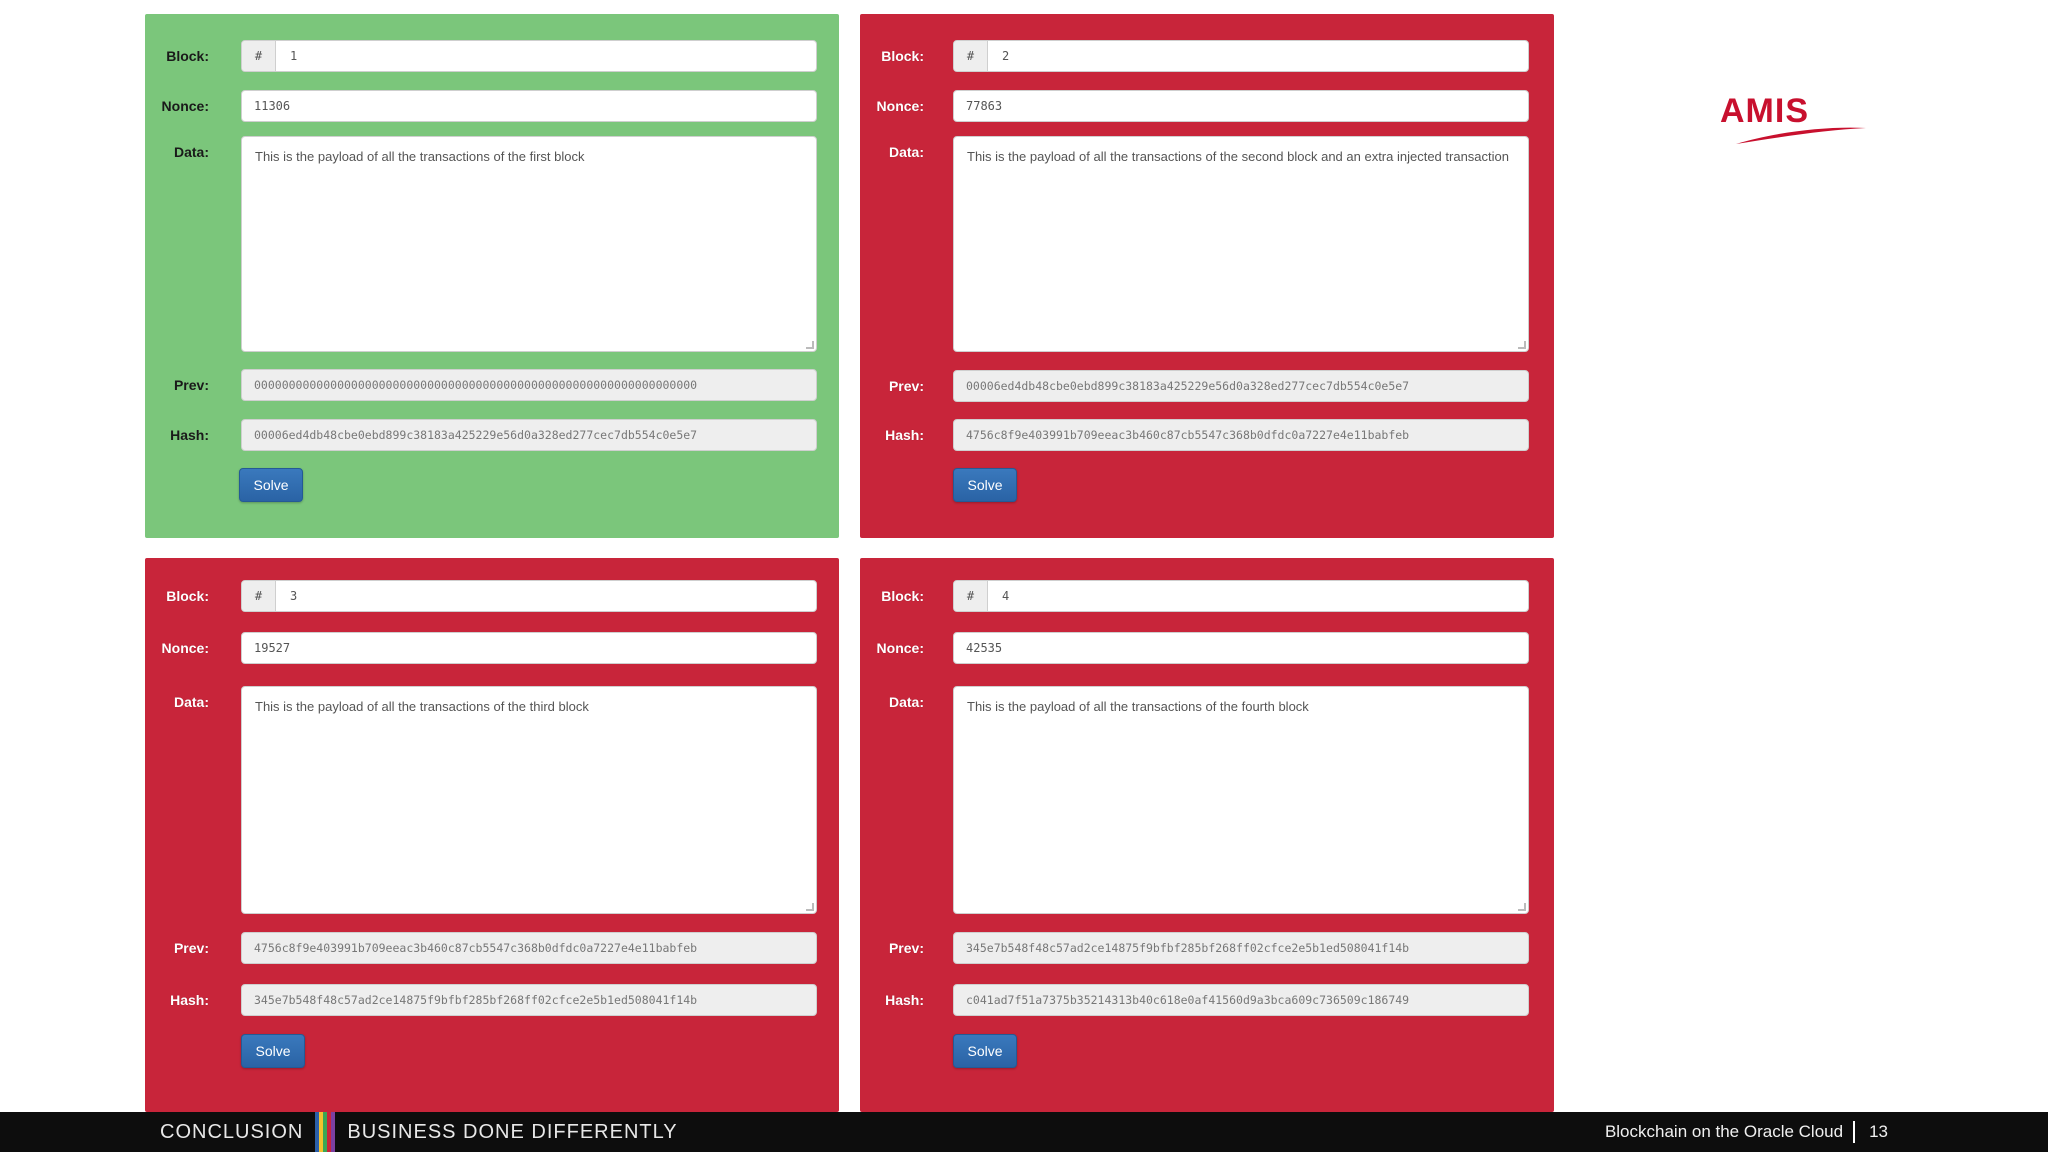  Describe the element at coordinates (1724, 1131) in the screenshot. I see `footer-title: Blockchain on the Oracle Cloud` at that location.